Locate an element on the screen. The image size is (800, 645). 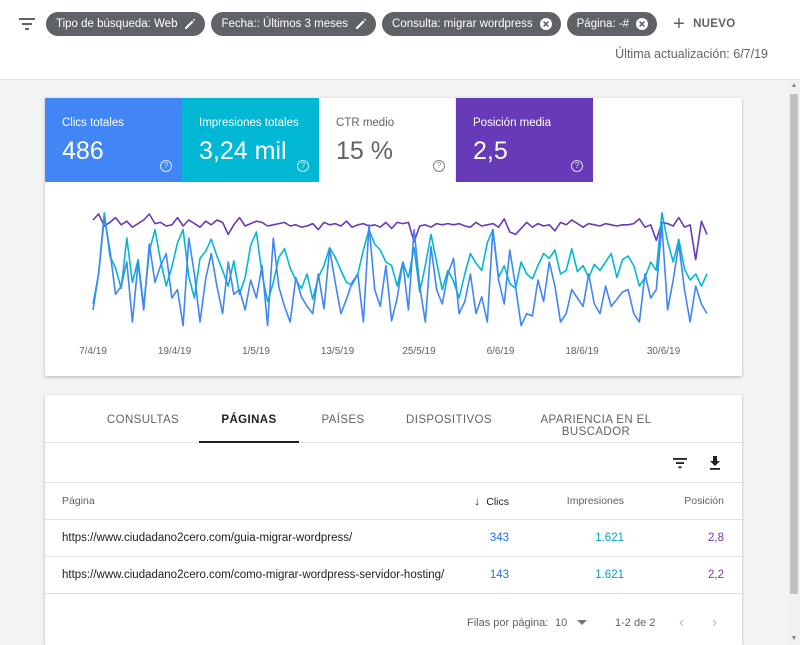
metric-label: Impresiones totales is located at coordinates (249, 123).